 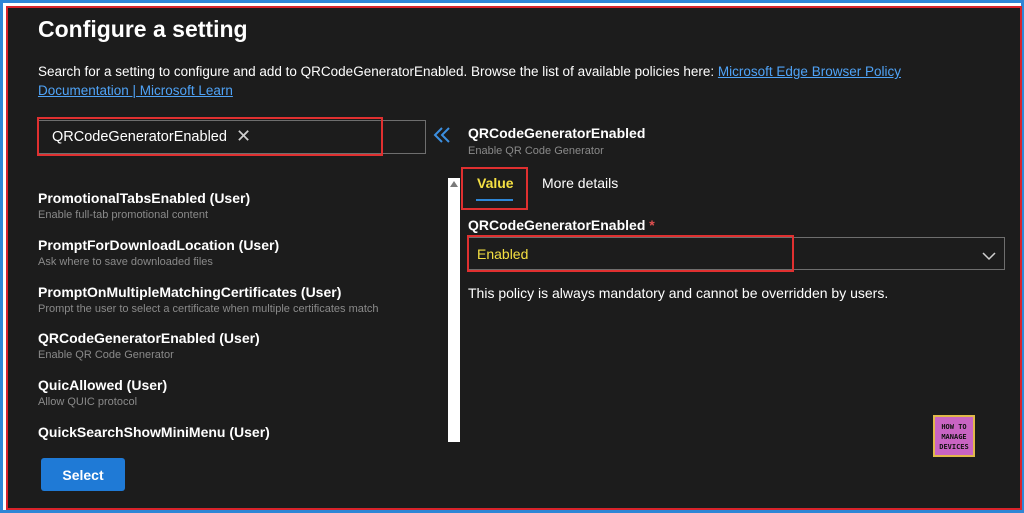 I want to click on list-scrollbar, so click(x=454, y=310).